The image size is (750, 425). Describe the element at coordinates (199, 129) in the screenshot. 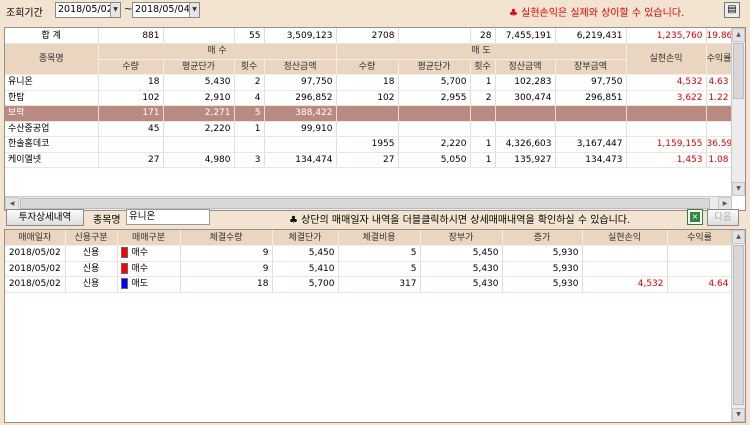

I see `cell-buy-avg: 2,220` at that location.